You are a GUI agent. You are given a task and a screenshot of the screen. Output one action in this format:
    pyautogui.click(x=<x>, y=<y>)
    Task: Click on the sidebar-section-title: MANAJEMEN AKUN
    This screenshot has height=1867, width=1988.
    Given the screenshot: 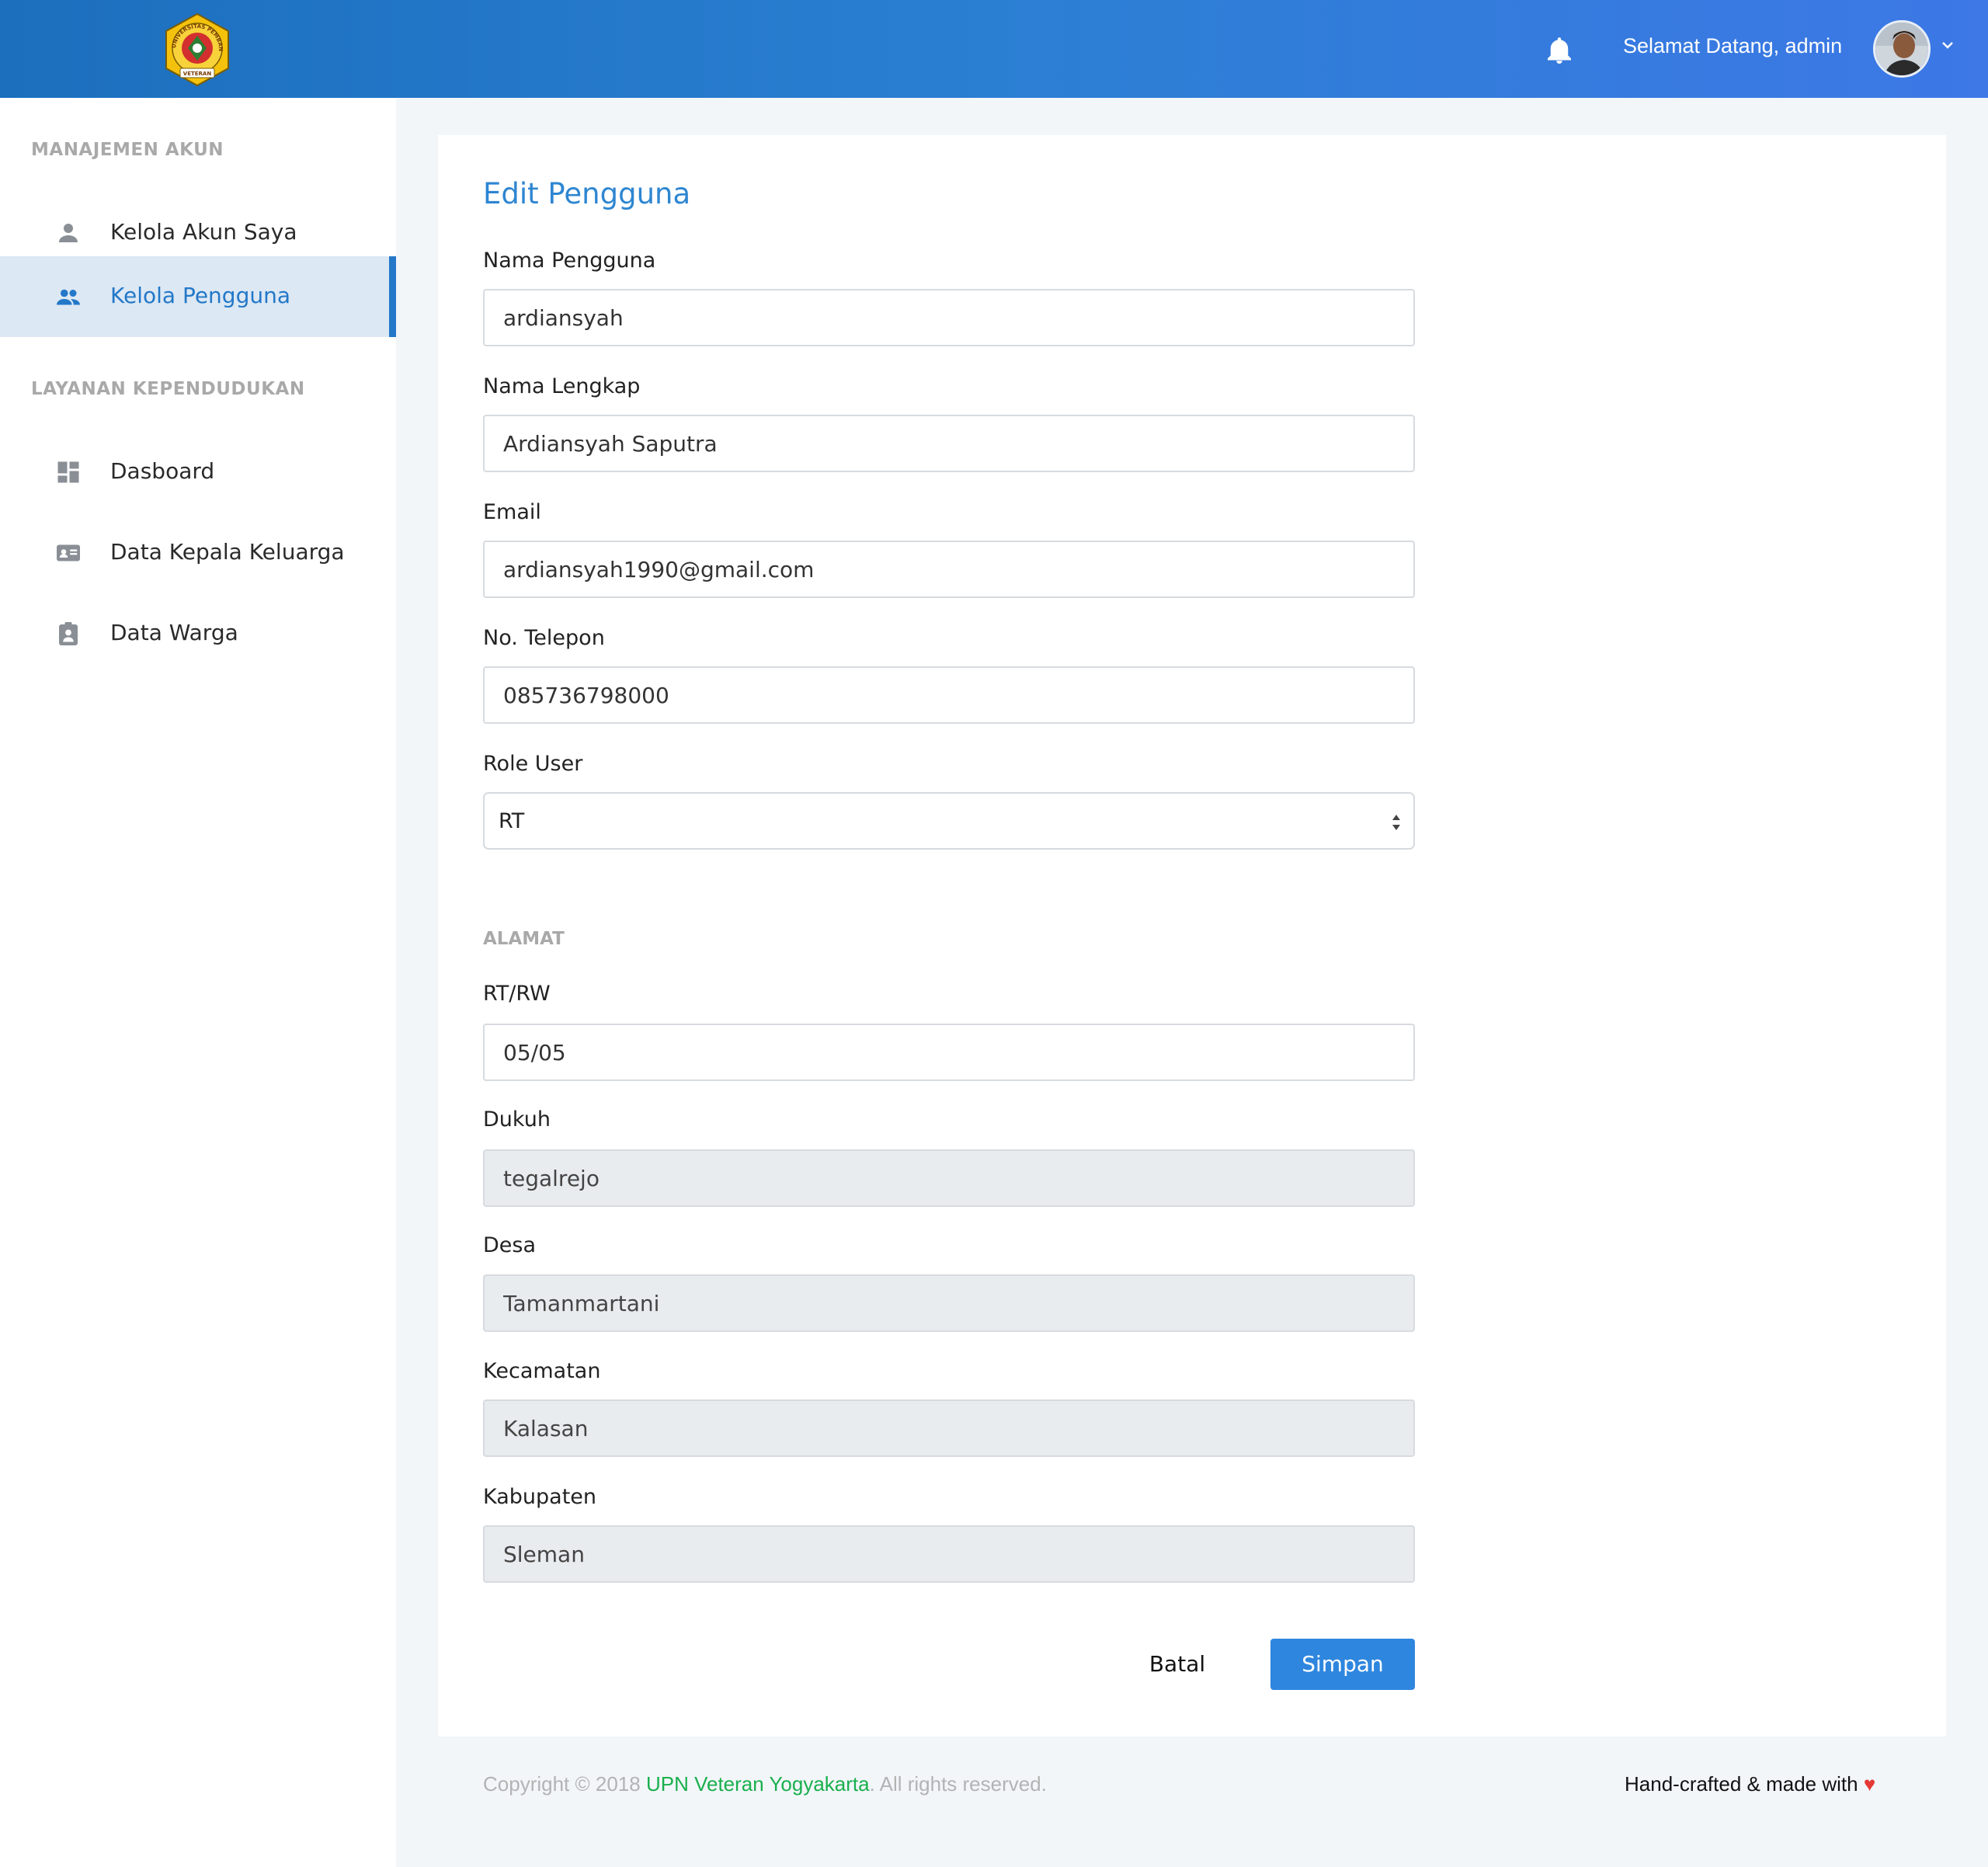 What is the action you would take?
    pyautogui.click(x=127, y=150)
    